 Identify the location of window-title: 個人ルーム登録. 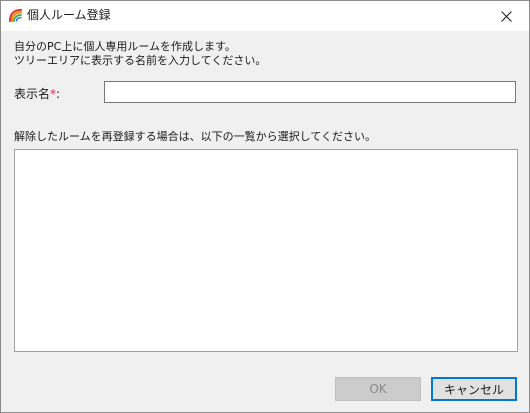
(69, 15).